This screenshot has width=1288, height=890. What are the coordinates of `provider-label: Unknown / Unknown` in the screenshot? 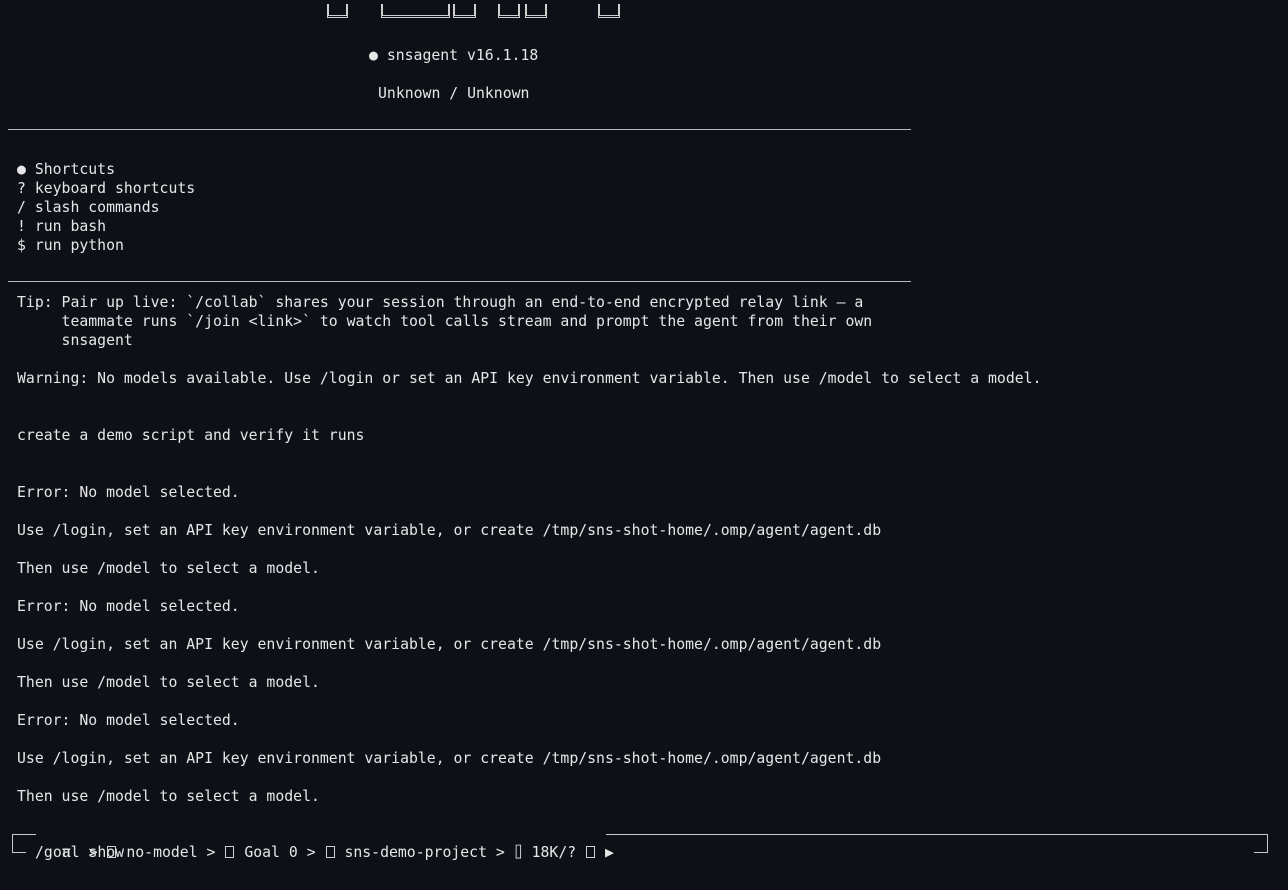 It's located at (454, 93).